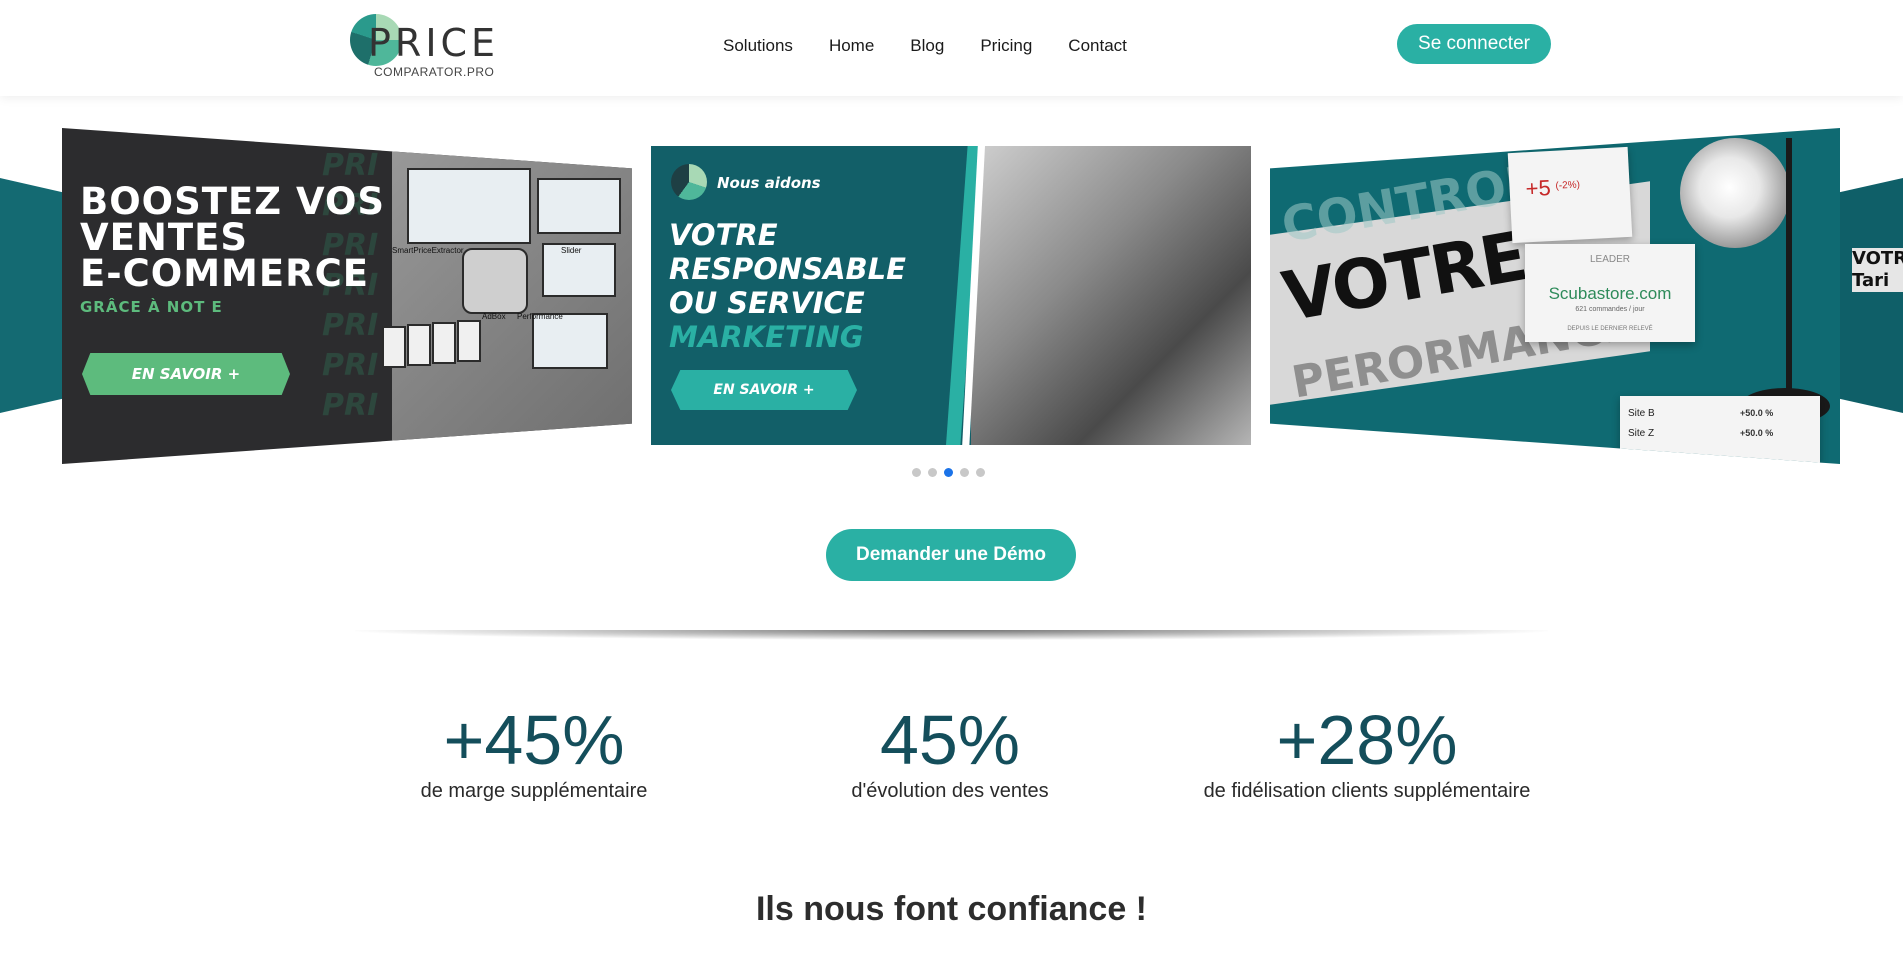  Describe the element at coordinates (534, 740) in the screenshot. I see `stat-value: +45%` at that location.